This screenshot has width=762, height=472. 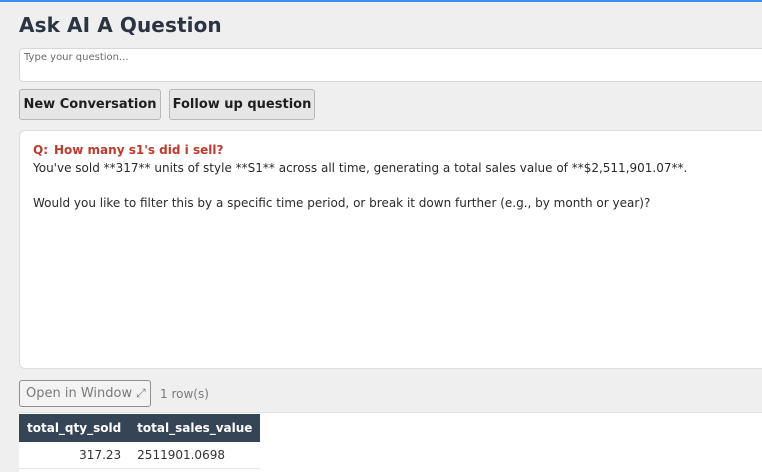 I want to click on answer-question: Q: How many s1's did i sell?, so click(x=128, y=150).